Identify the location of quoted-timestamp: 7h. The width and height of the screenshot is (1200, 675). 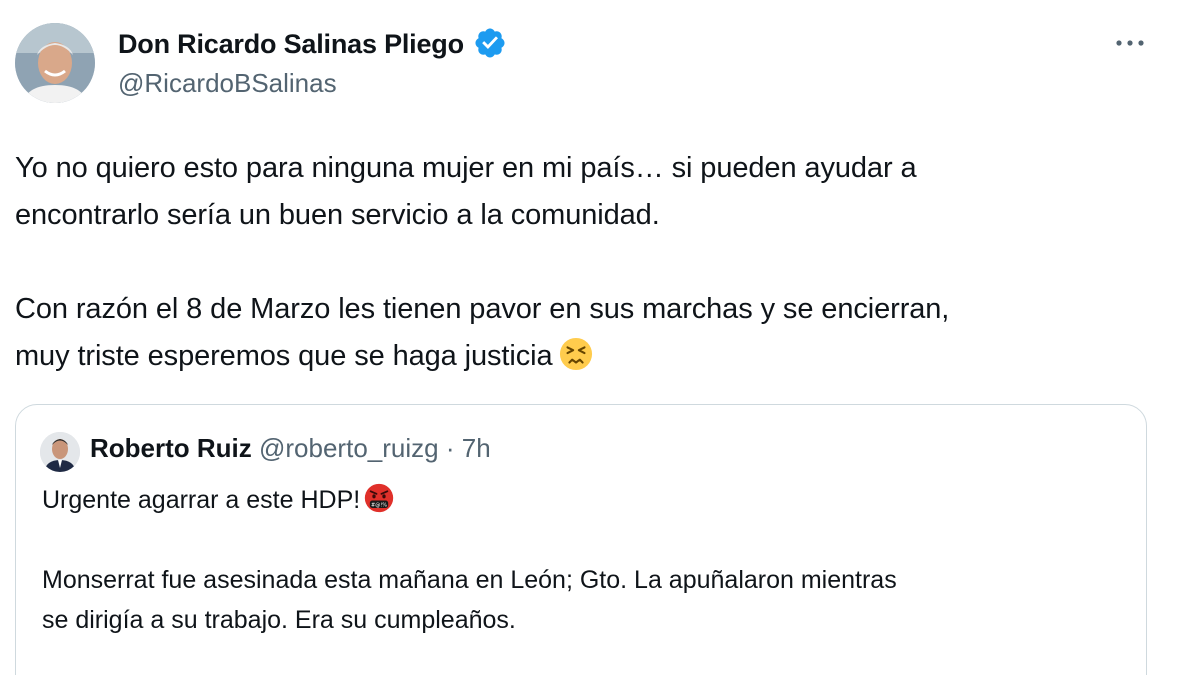
(476, 448).